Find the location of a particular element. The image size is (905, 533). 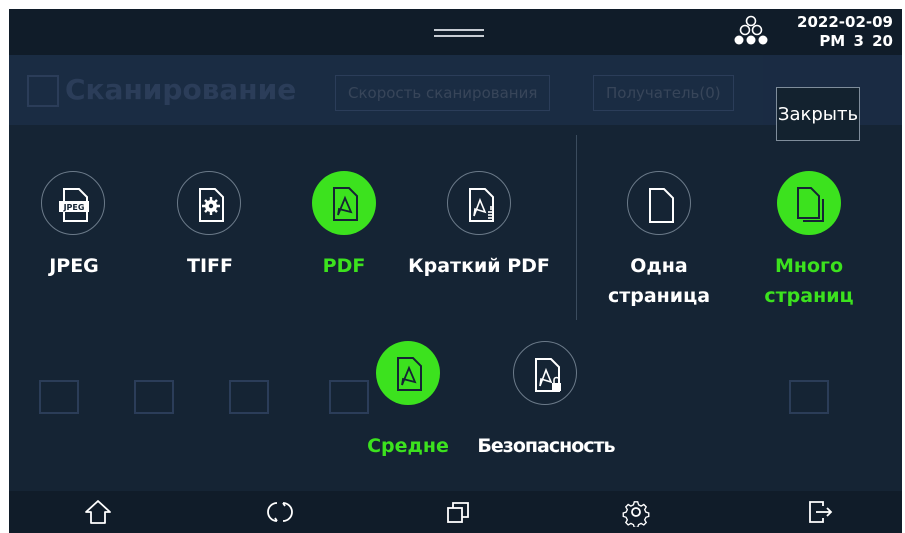

svg-text: JPEG is located at coordinates (74, 207).